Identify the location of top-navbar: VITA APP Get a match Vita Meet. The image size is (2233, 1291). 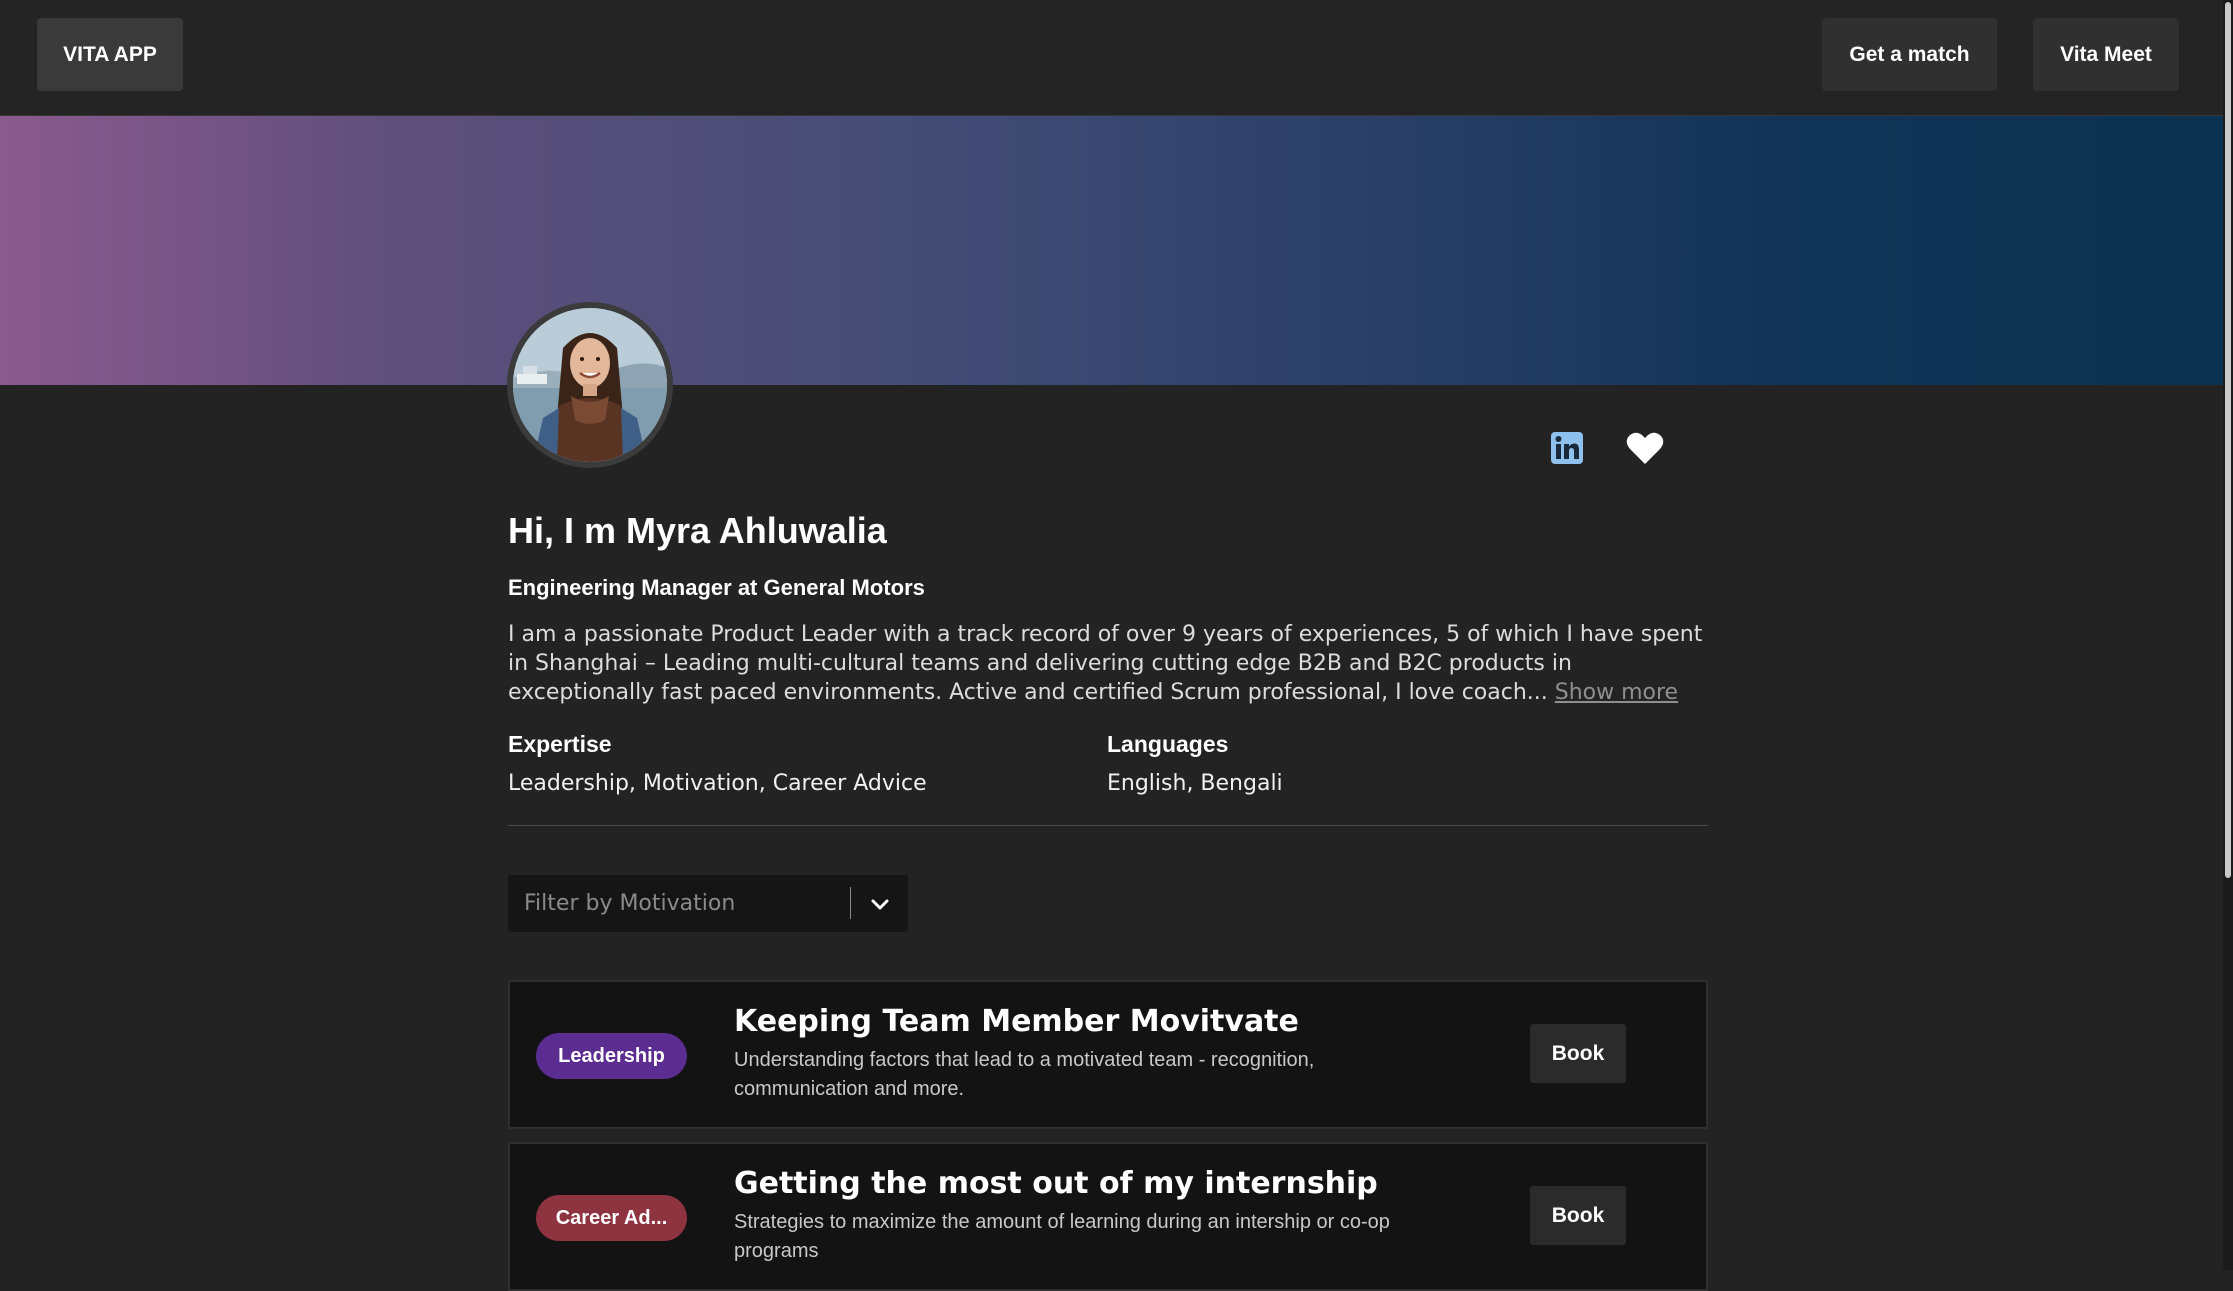
(1116, 58).